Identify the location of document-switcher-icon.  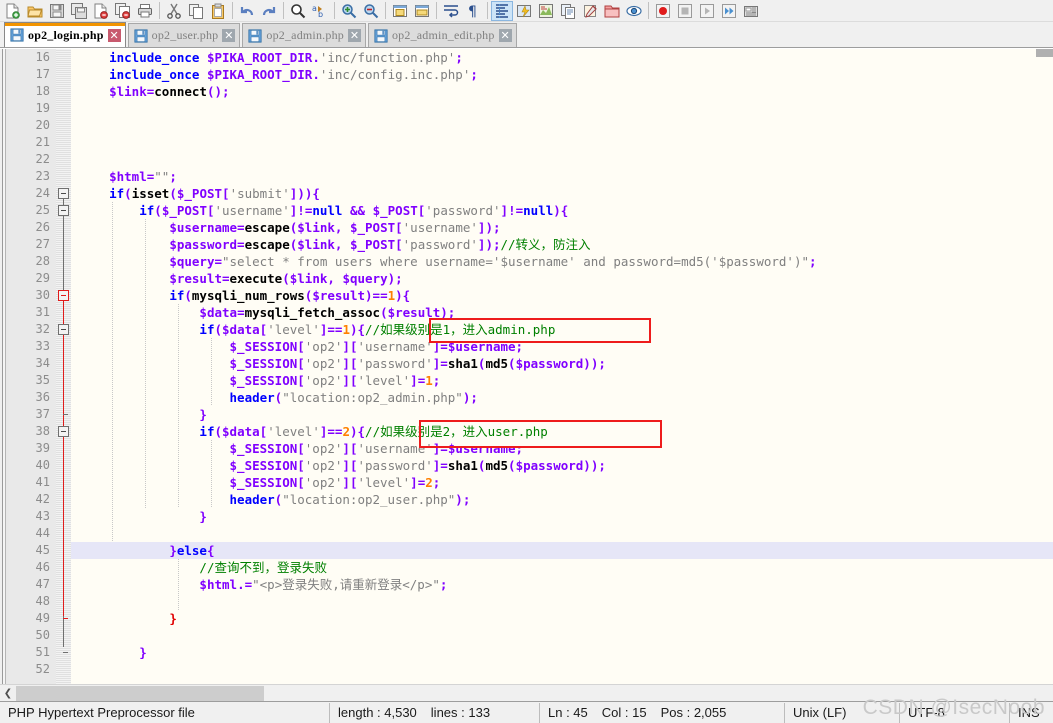
(590, 11).